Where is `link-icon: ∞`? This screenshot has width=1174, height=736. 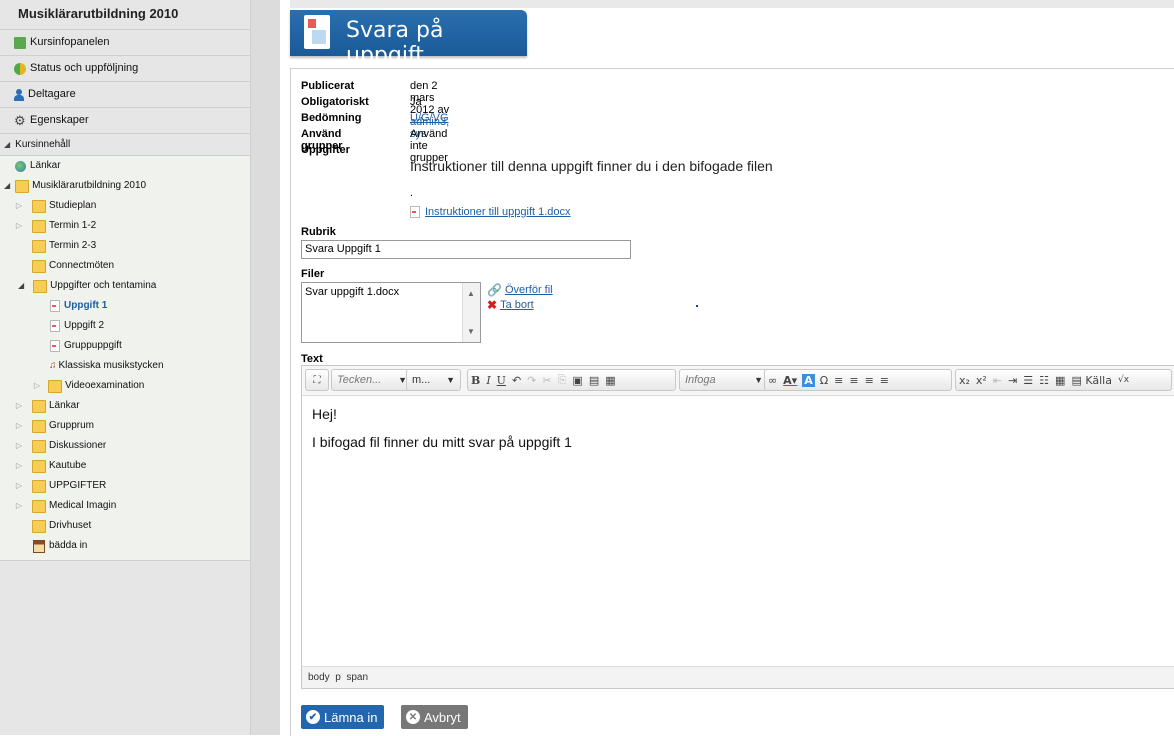 link-icon: ∞ is located at coordinates (772, 380).